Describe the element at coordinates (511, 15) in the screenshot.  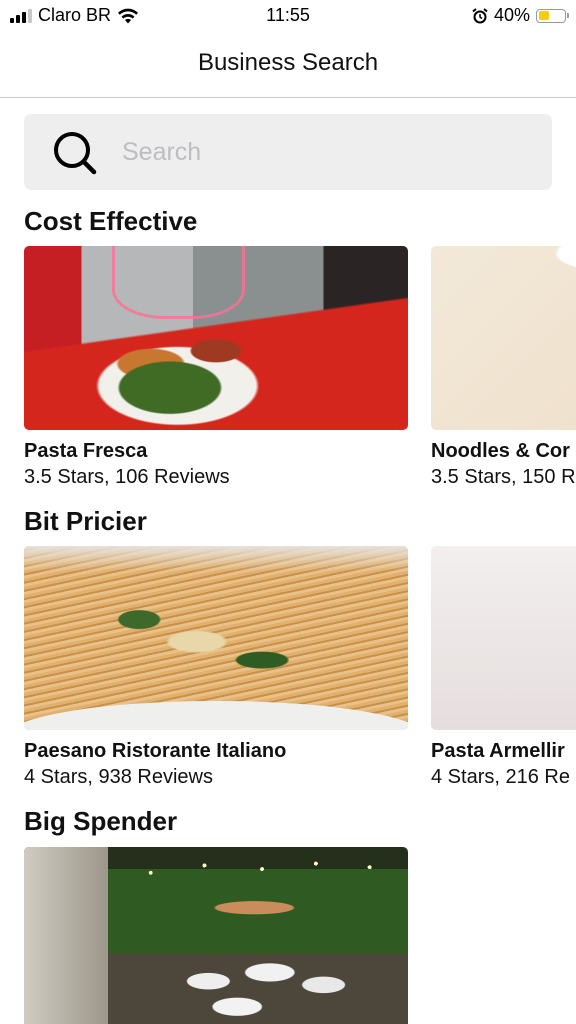
I see `battery-percentage: 40%` at that location.